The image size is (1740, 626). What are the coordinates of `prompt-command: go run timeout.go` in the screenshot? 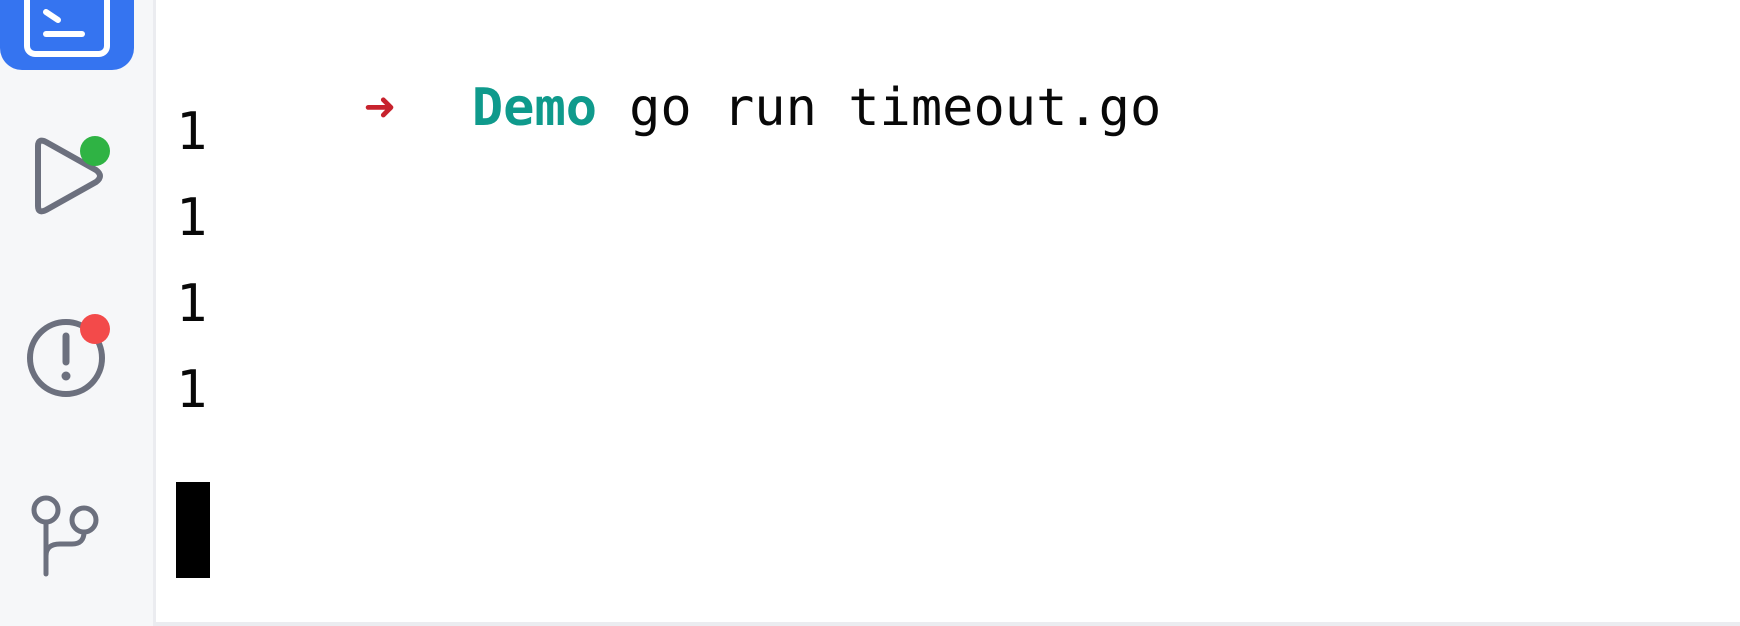 It's located at (895, 108).